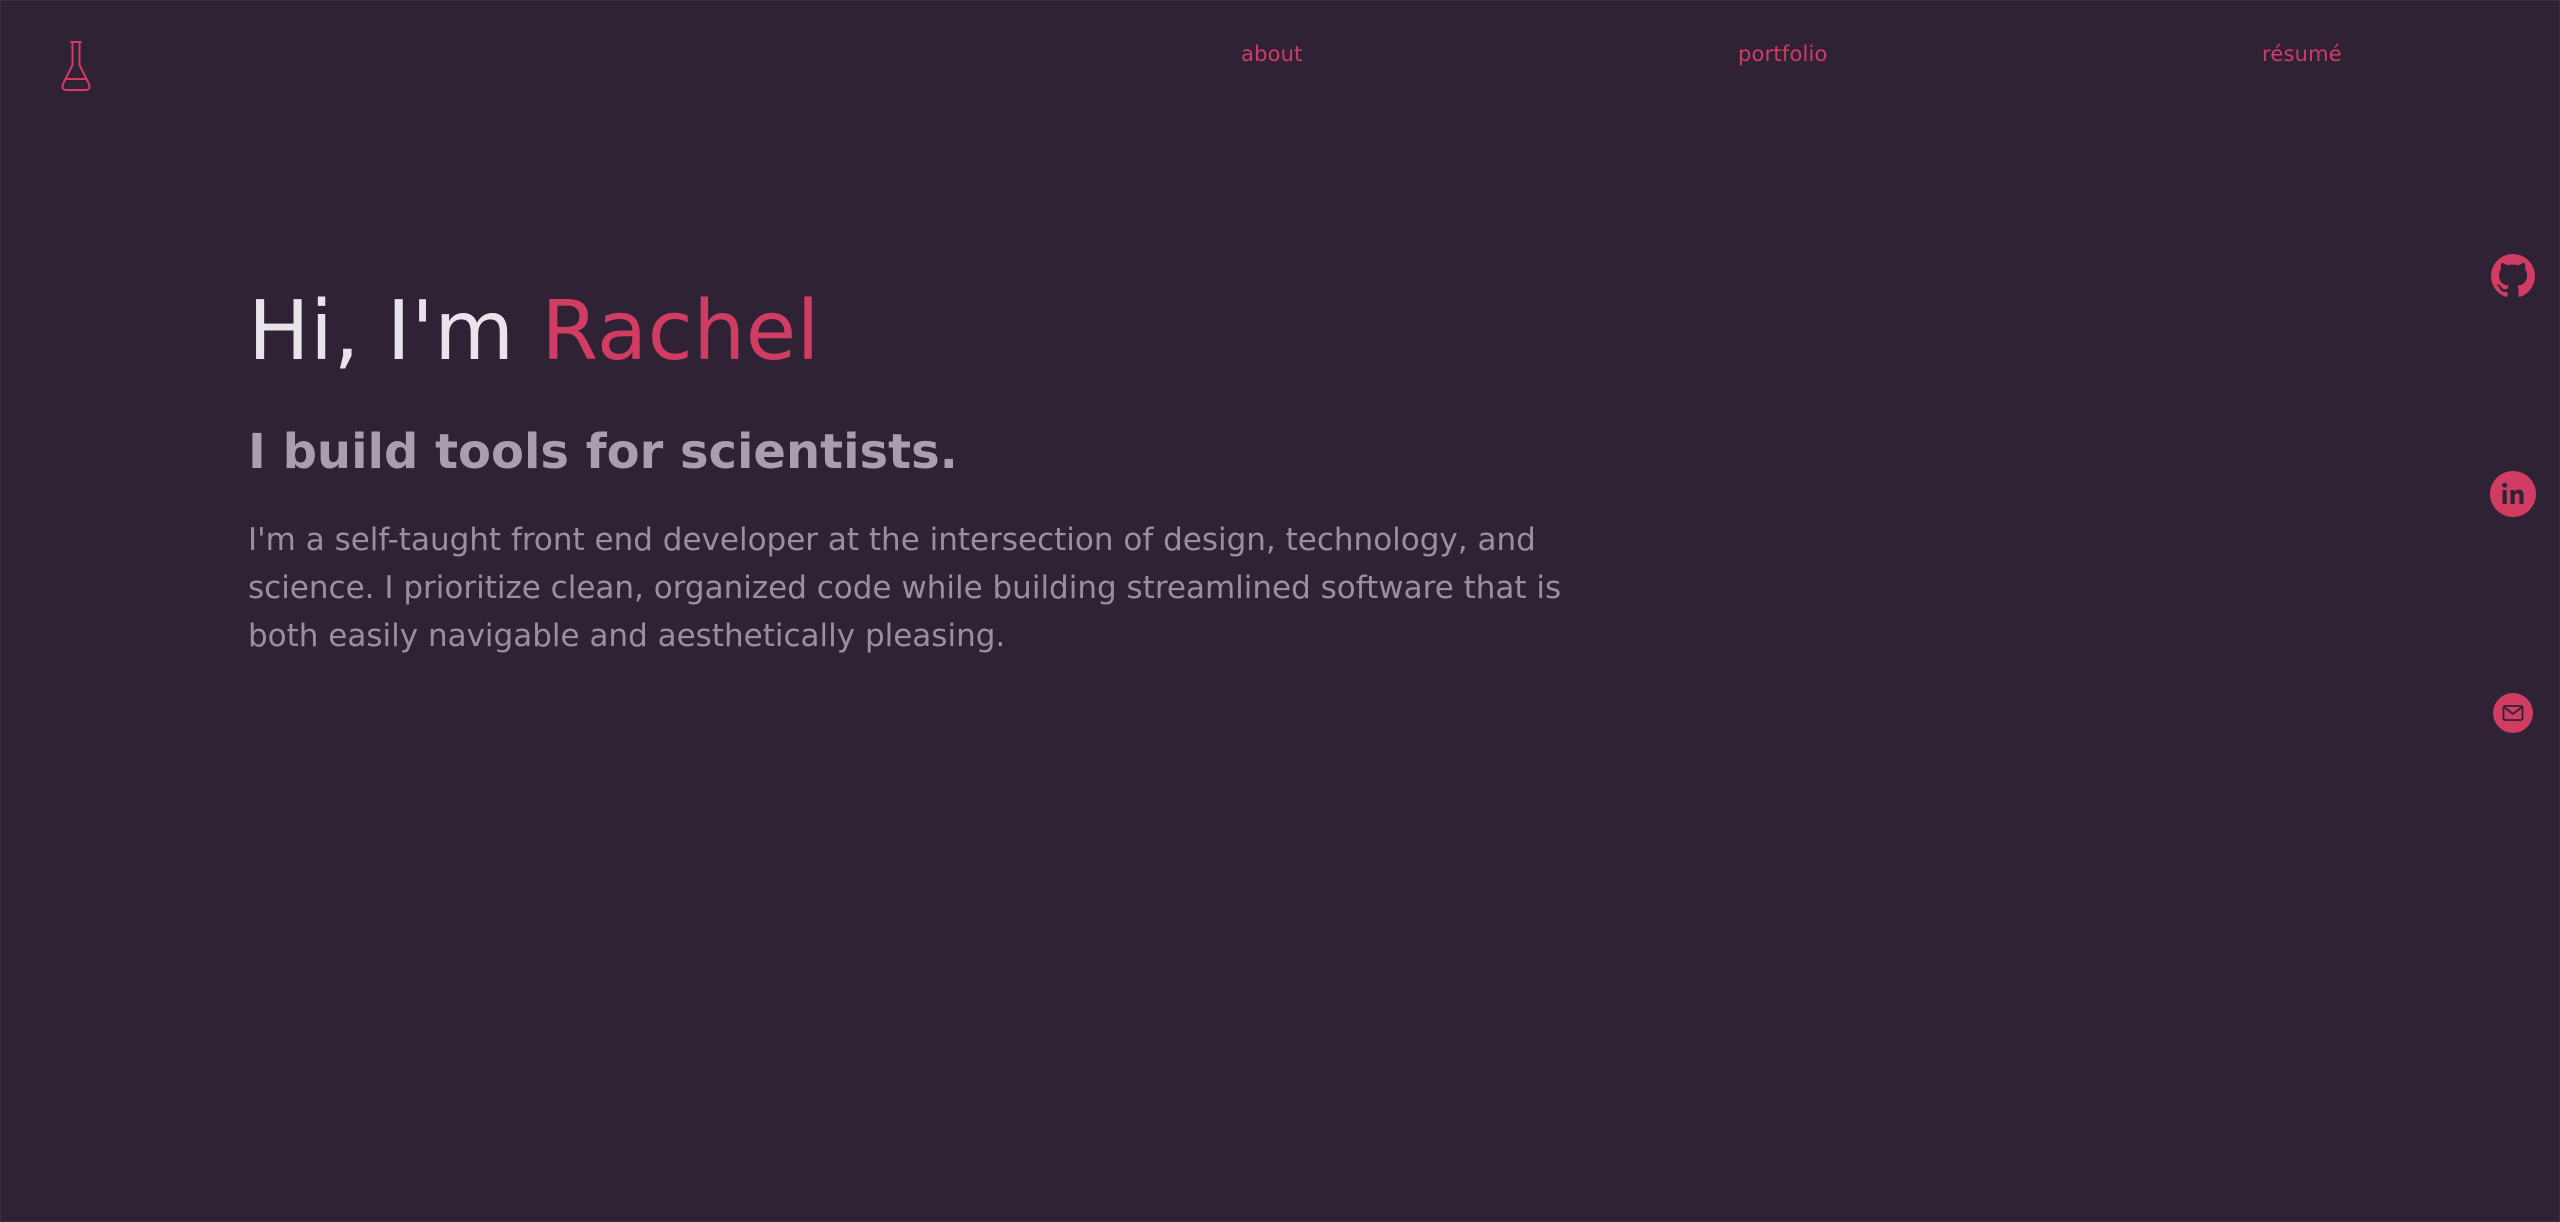 The image size is (2560, 1222). I want to click on nav-link-portfolio: portfolio, so click(1783, 54).